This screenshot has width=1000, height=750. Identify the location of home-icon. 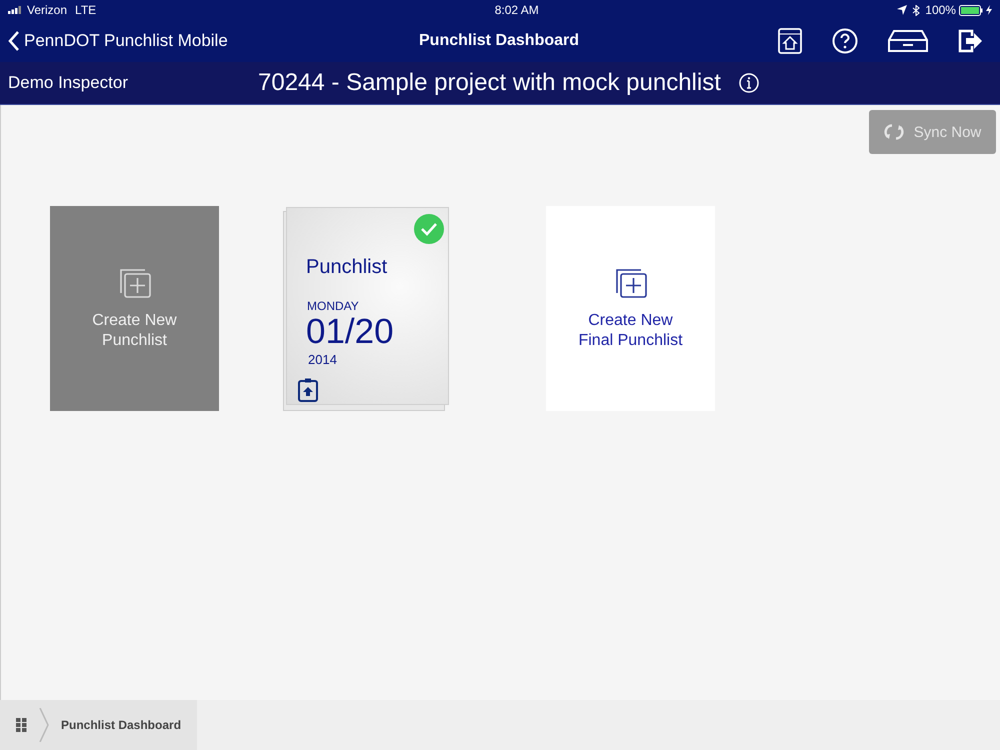
(790, 41).